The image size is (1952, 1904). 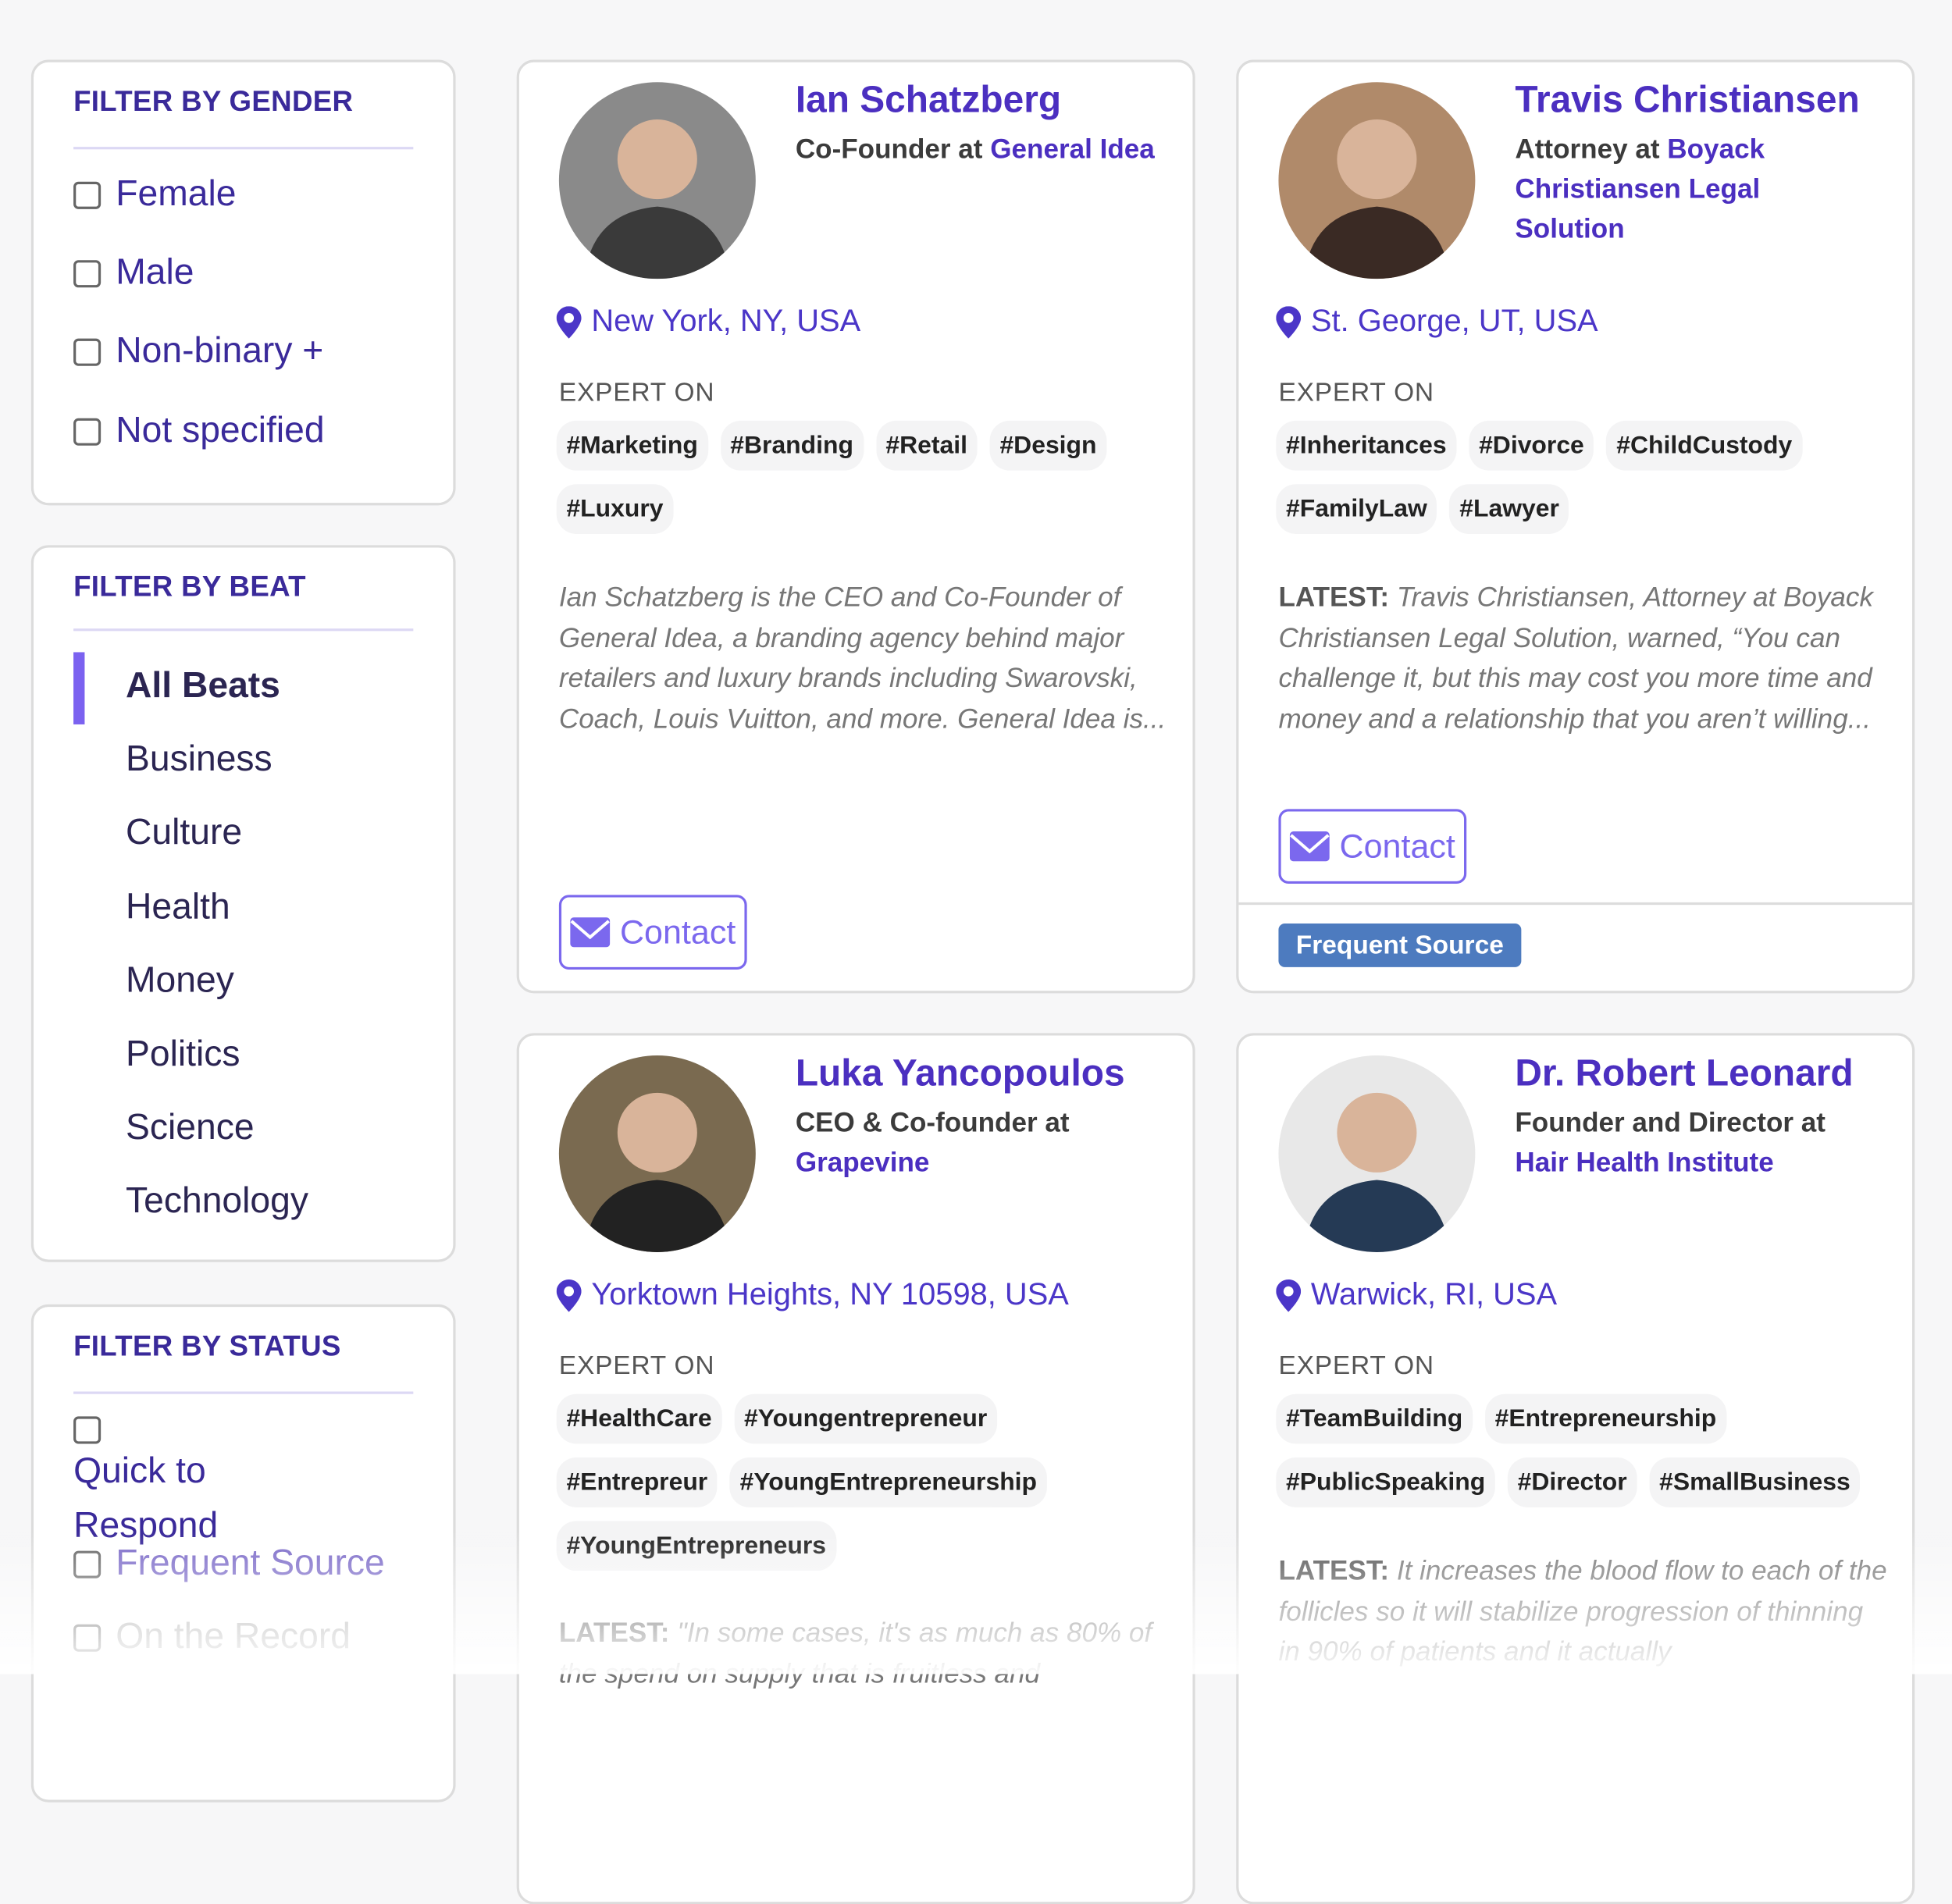 I want to click on tag: #Lawyer, so click(x=1509, y=509).